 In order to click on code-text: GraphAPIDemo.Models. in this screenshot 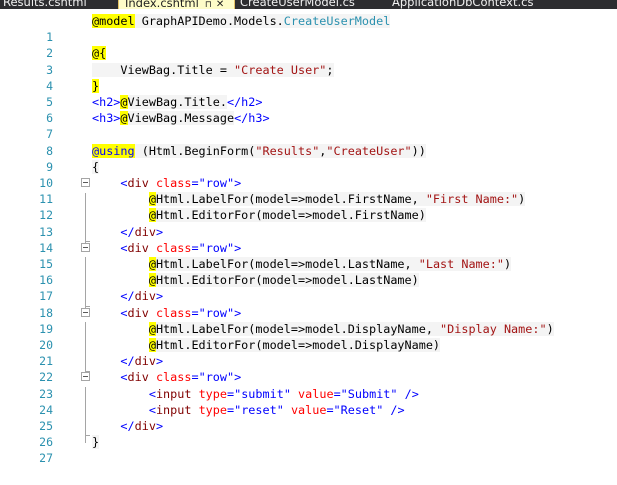, I will do `click(209, 21)`.